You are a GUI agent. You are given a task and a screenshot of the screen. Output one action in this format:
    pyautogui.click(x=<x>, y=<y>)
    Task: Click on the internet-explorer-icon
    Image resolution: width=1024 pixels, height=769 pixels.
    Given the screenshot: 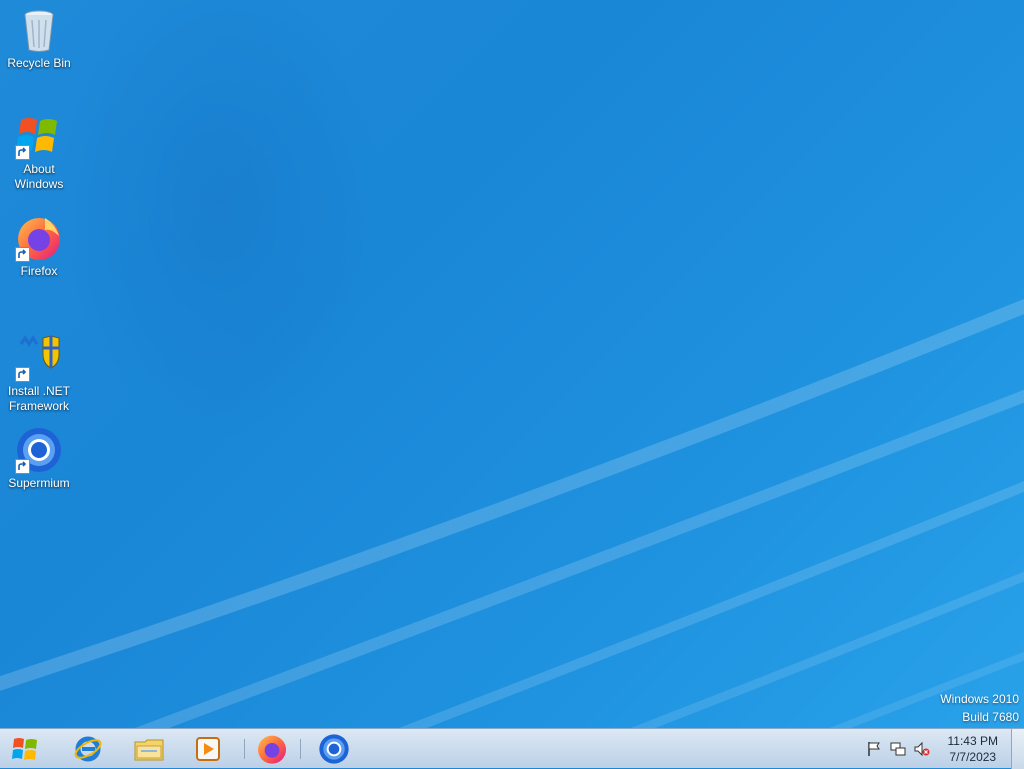 What is the action you would take?
    pyautogui.click(x=88, y=749)
    